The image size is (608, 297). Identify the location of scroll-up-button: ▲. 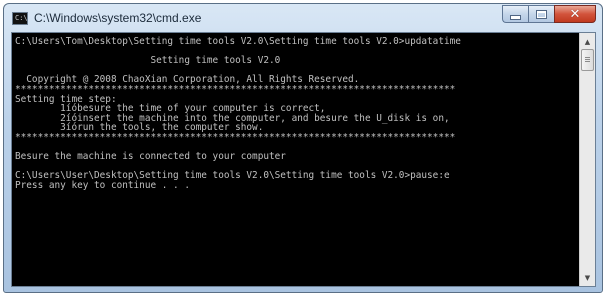
(587, 41).